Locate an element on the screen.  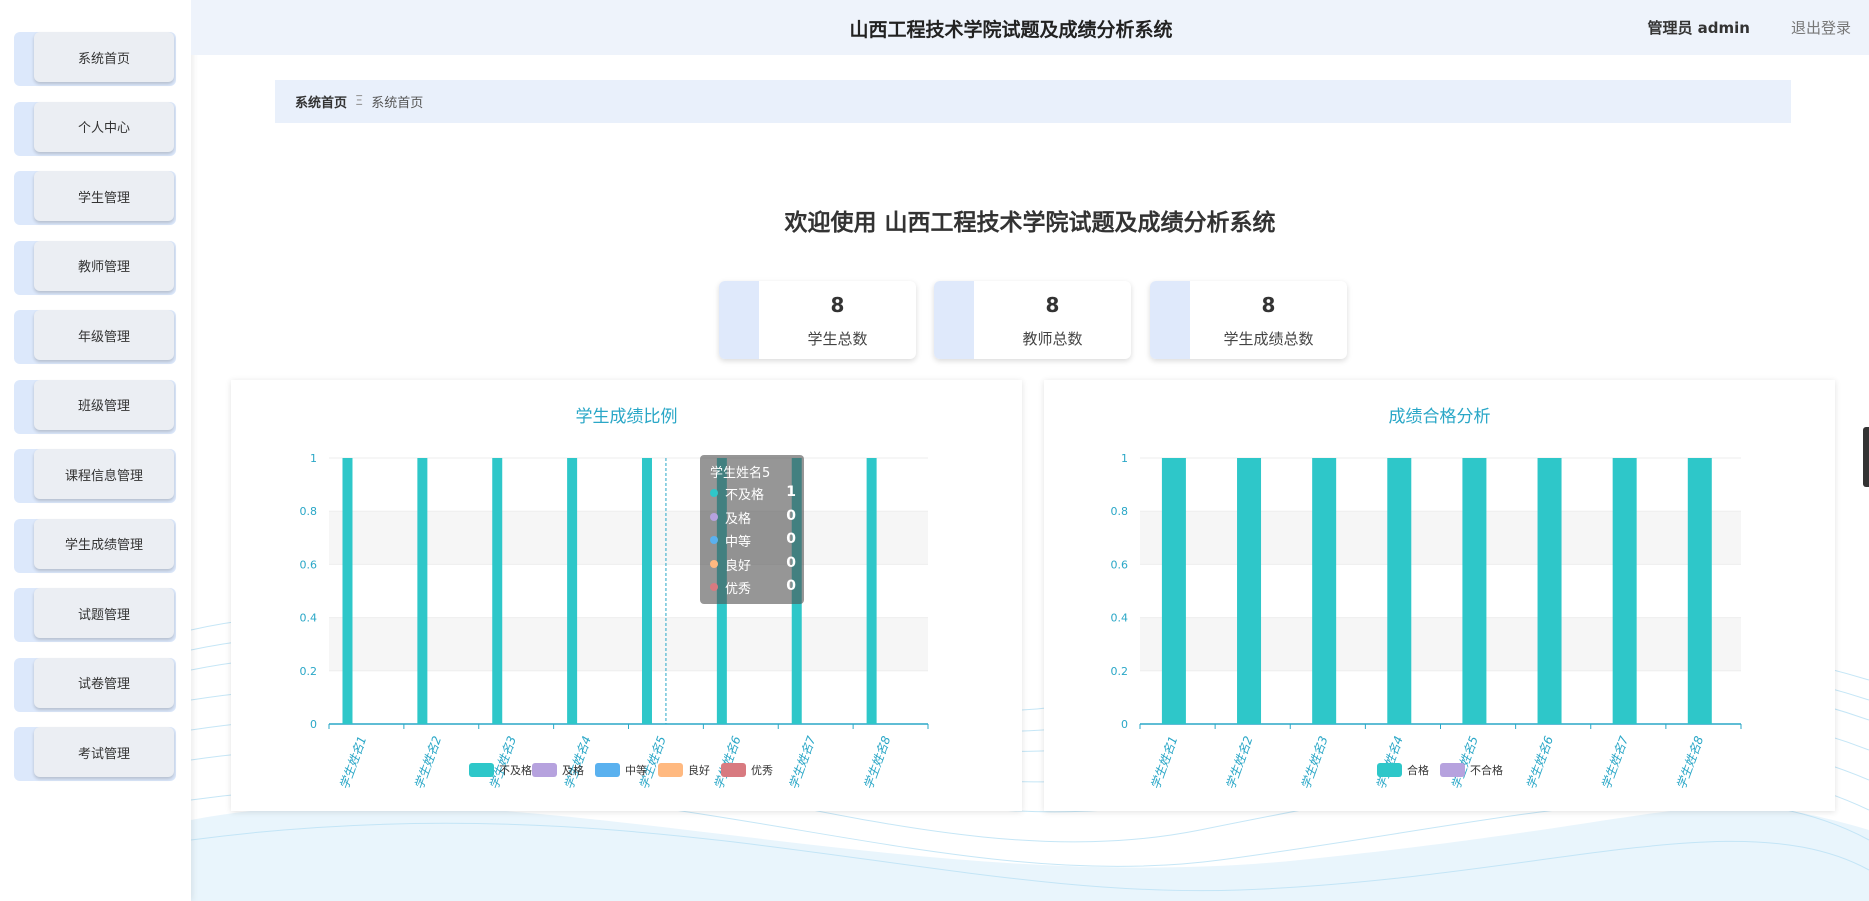
legend-label: 优秀 is located at coordinates (762, 770).